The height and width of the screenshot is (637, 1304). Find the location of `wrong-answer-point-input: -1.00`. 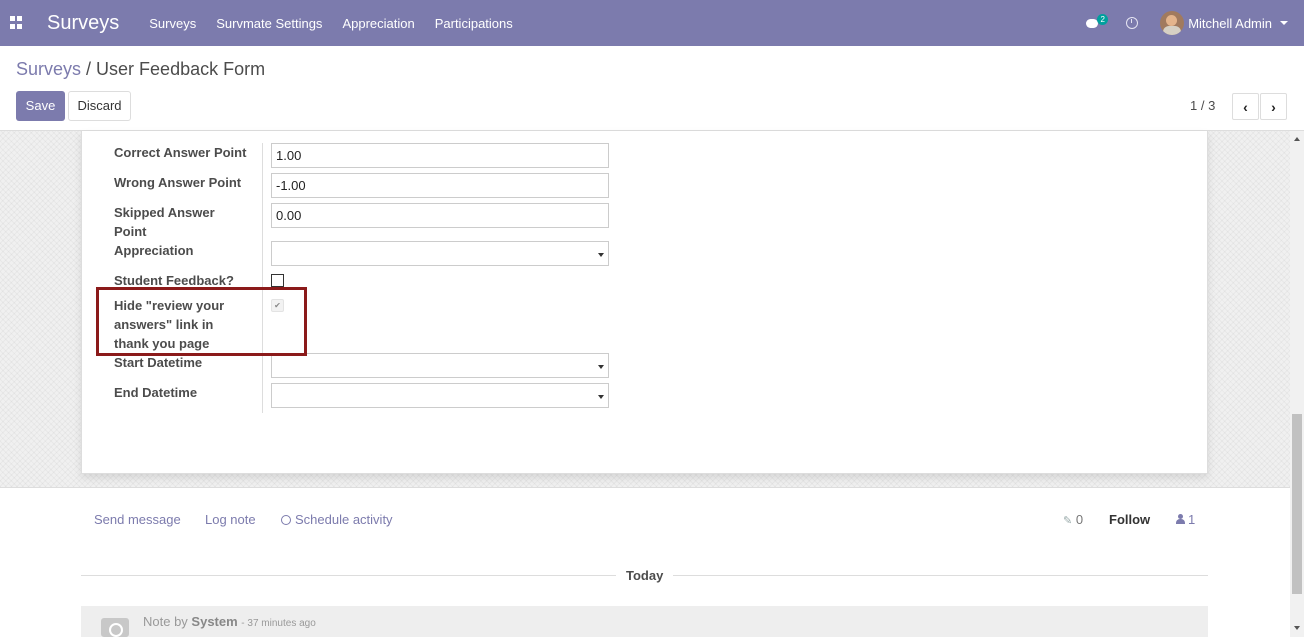

wrong-answer-point-input: -1.00 is located at coordinates (440, 185).